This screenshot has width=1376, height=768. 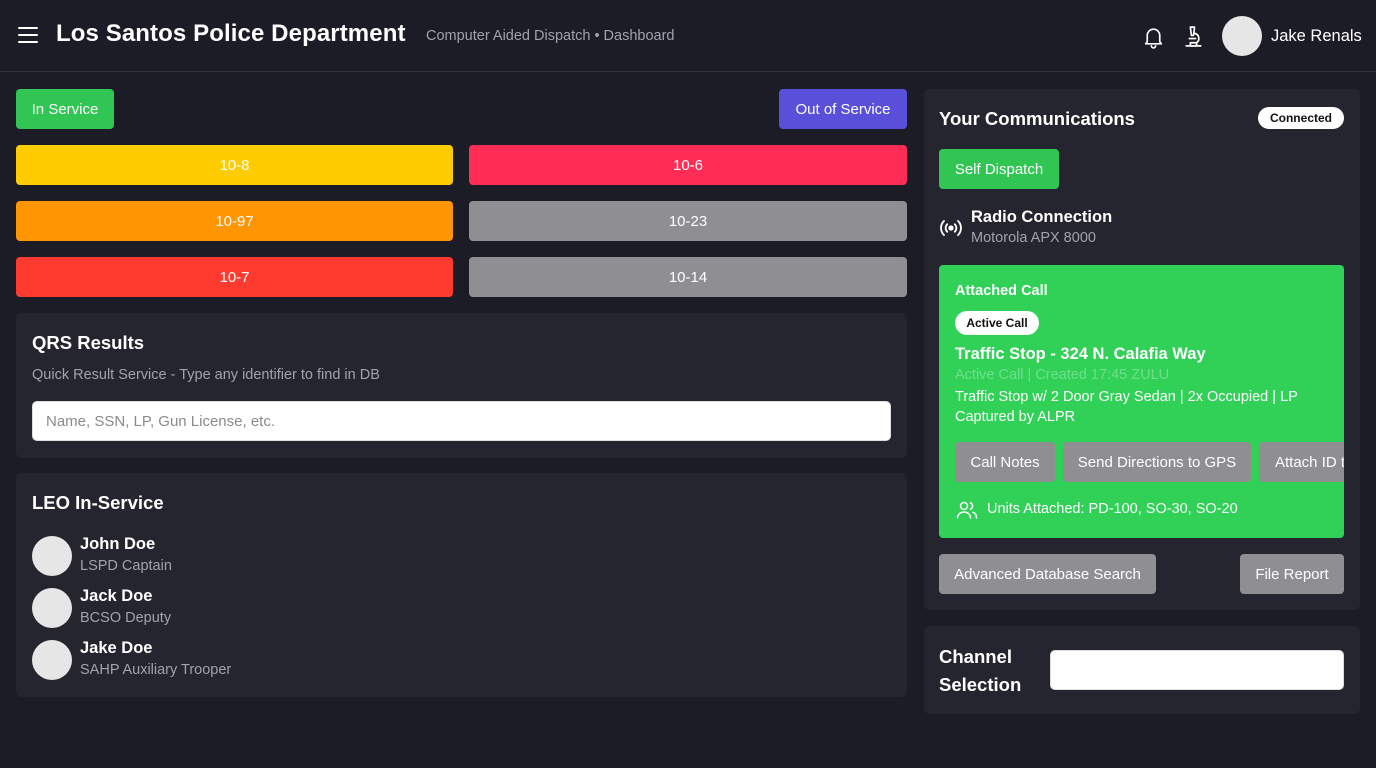 I want to click on channel-label-line1: Channel, so click(x=975, y=656).